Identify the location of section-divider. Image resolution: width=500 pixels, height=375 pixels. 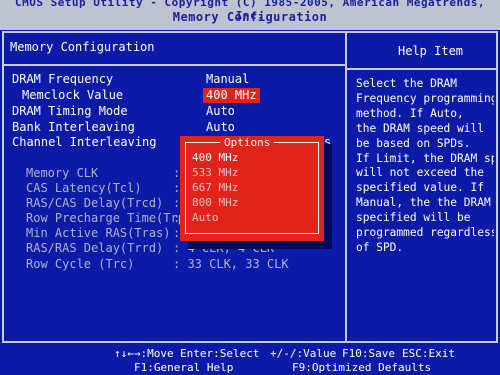
(173, 65).